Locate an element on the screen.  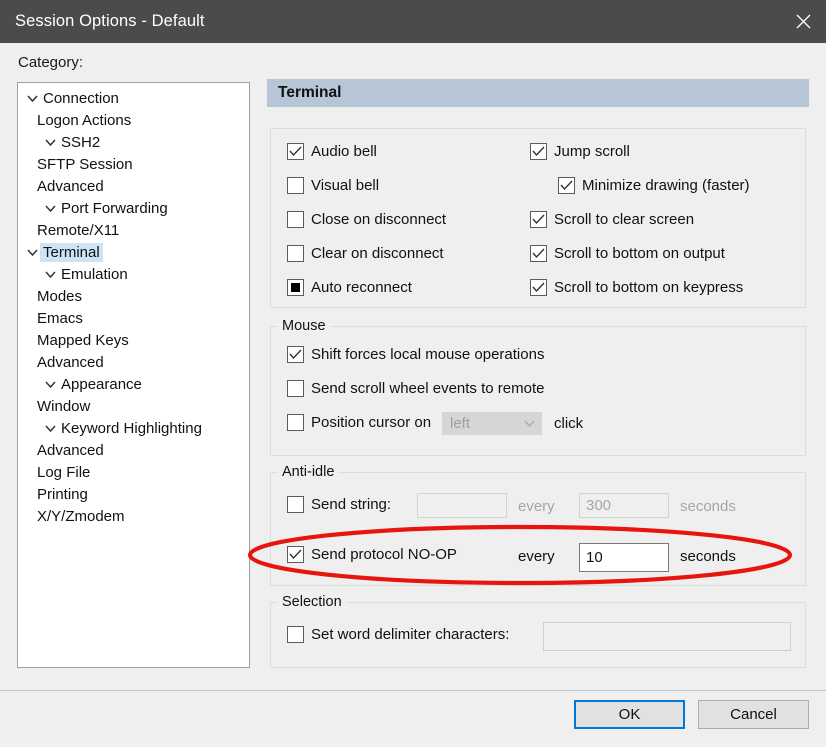
tree-item-label: Mapped Keys is located at coordinates (83, 340).